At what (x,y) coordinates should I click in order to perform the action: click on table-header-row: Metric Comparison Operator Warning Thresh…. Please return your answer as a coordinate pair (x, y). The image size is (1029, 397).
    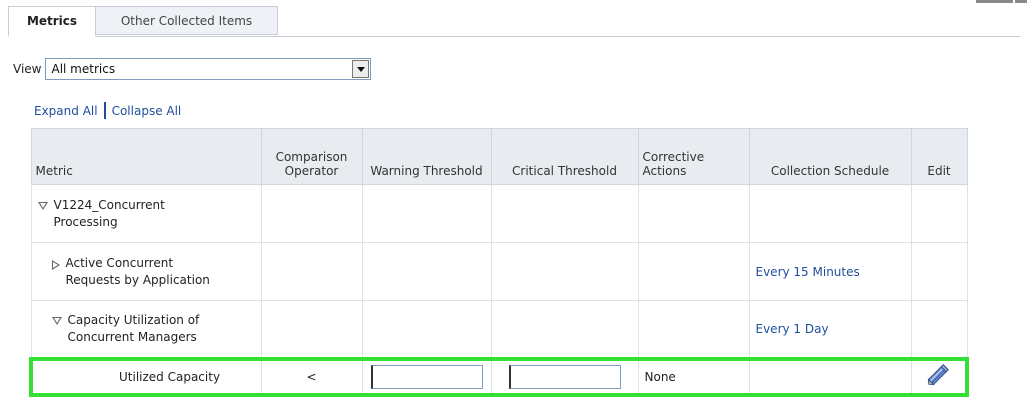
    Looking at the image, I should click on (499, 156).